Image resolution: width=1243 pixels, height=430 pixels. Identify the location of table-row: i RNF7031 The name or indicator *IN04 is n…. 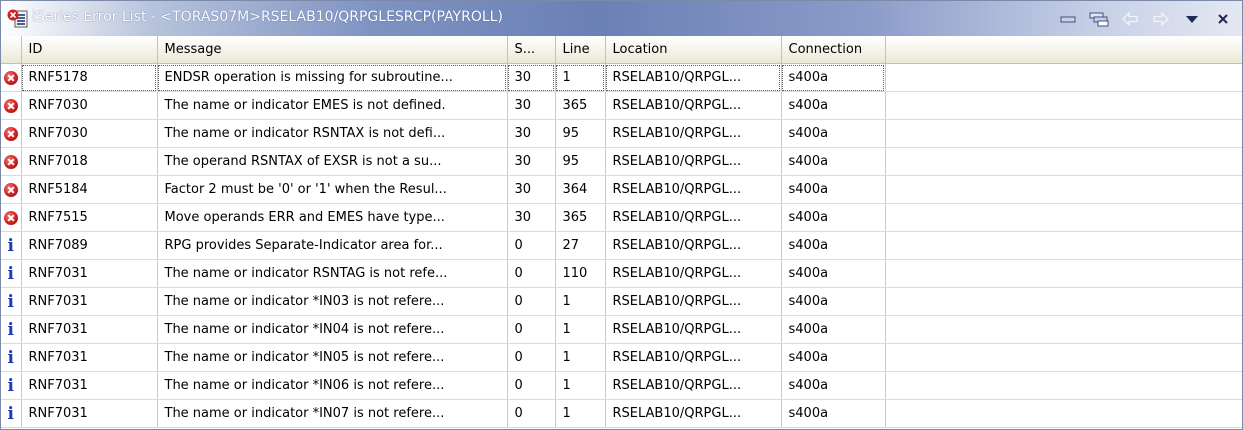
(621, 329).